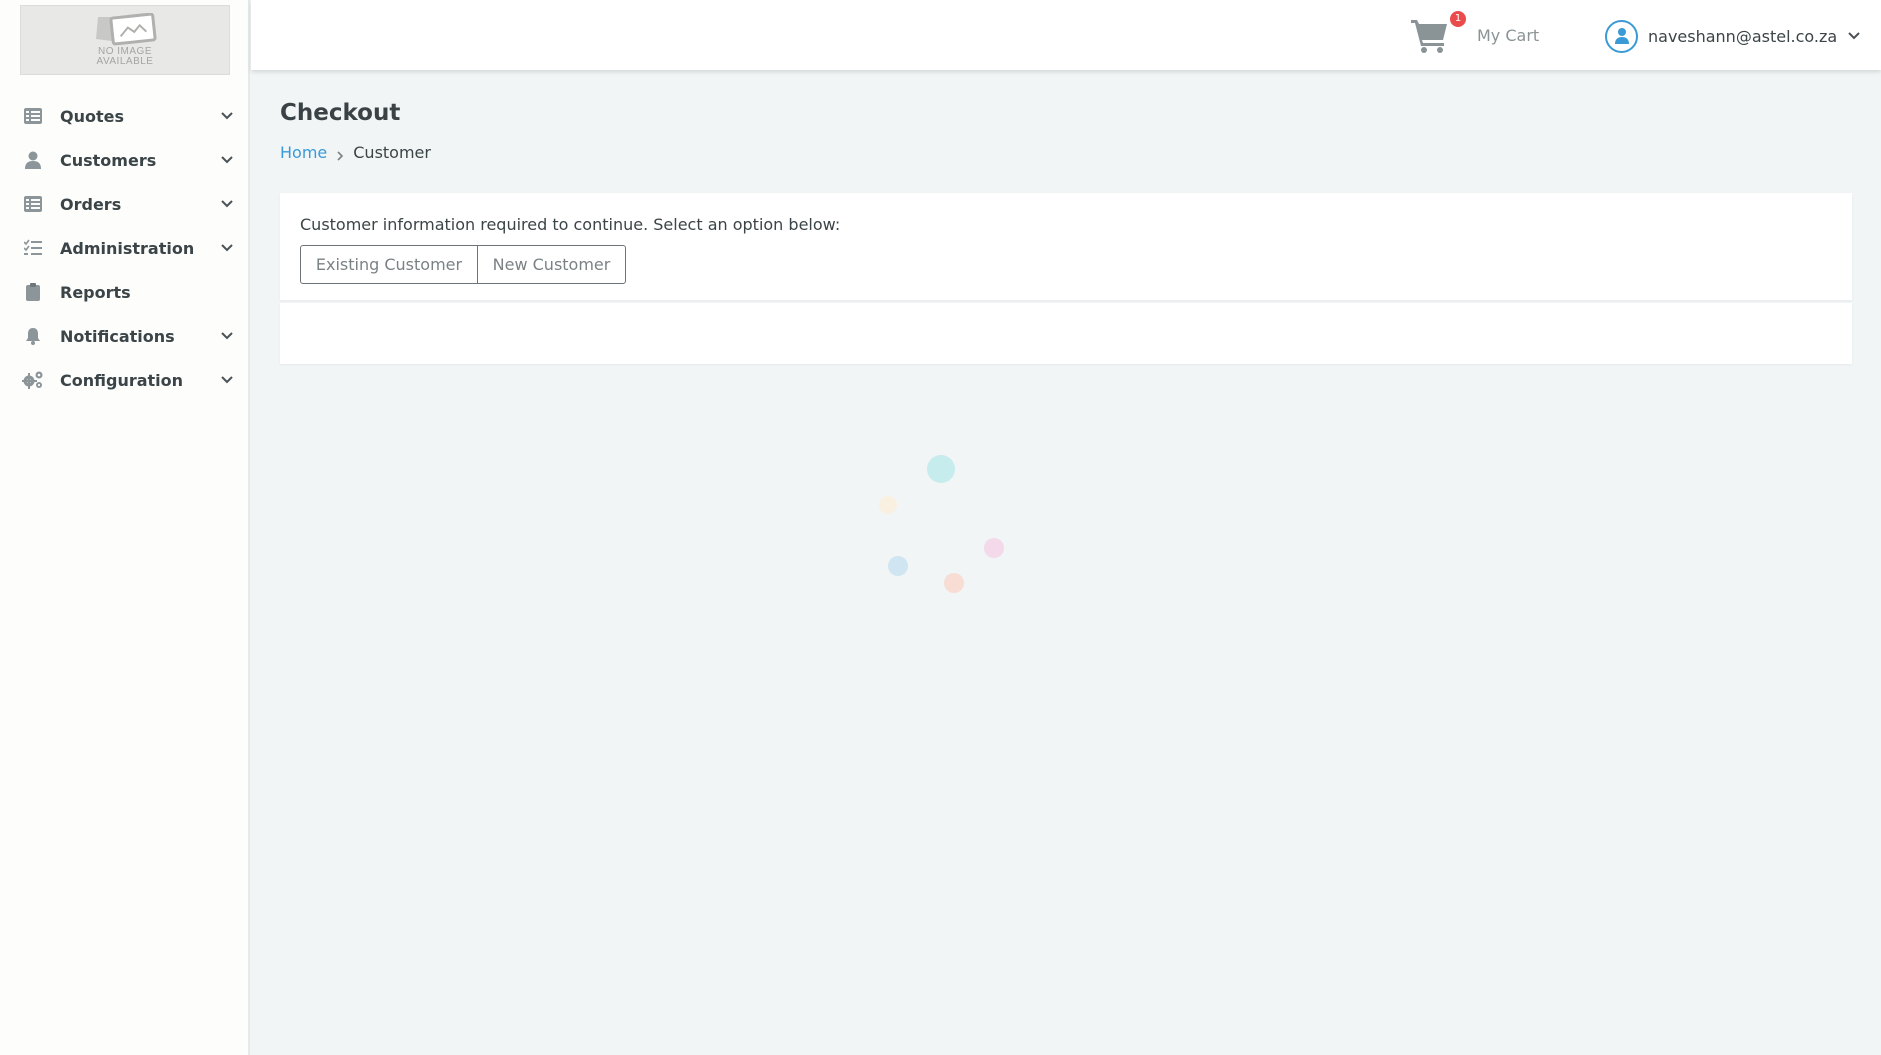 The image size is (1881, 1055). Describe the element at coordinates (92, 116) in the screenshot. I see `sidebar-item-label: Quotes` at that location.